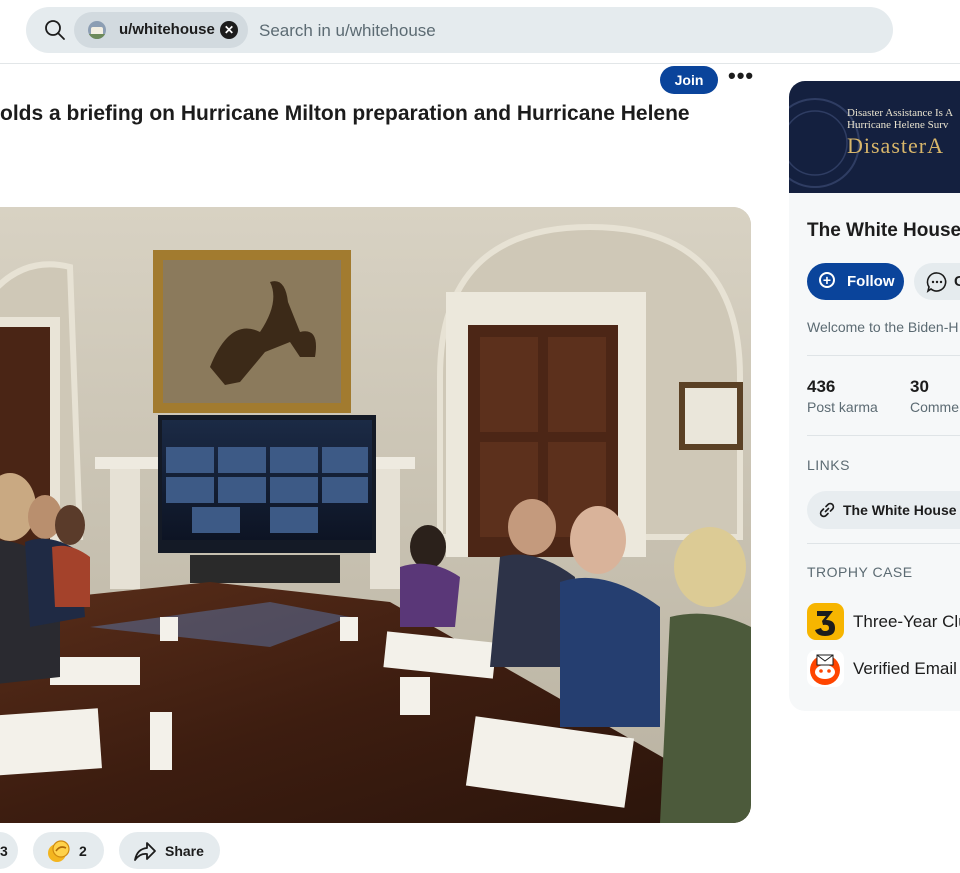  What do you see at coordinates (905, 668) in the screenshot?
I see `trophy-verified-email: Verified Email` at bounding box center [905, 668].